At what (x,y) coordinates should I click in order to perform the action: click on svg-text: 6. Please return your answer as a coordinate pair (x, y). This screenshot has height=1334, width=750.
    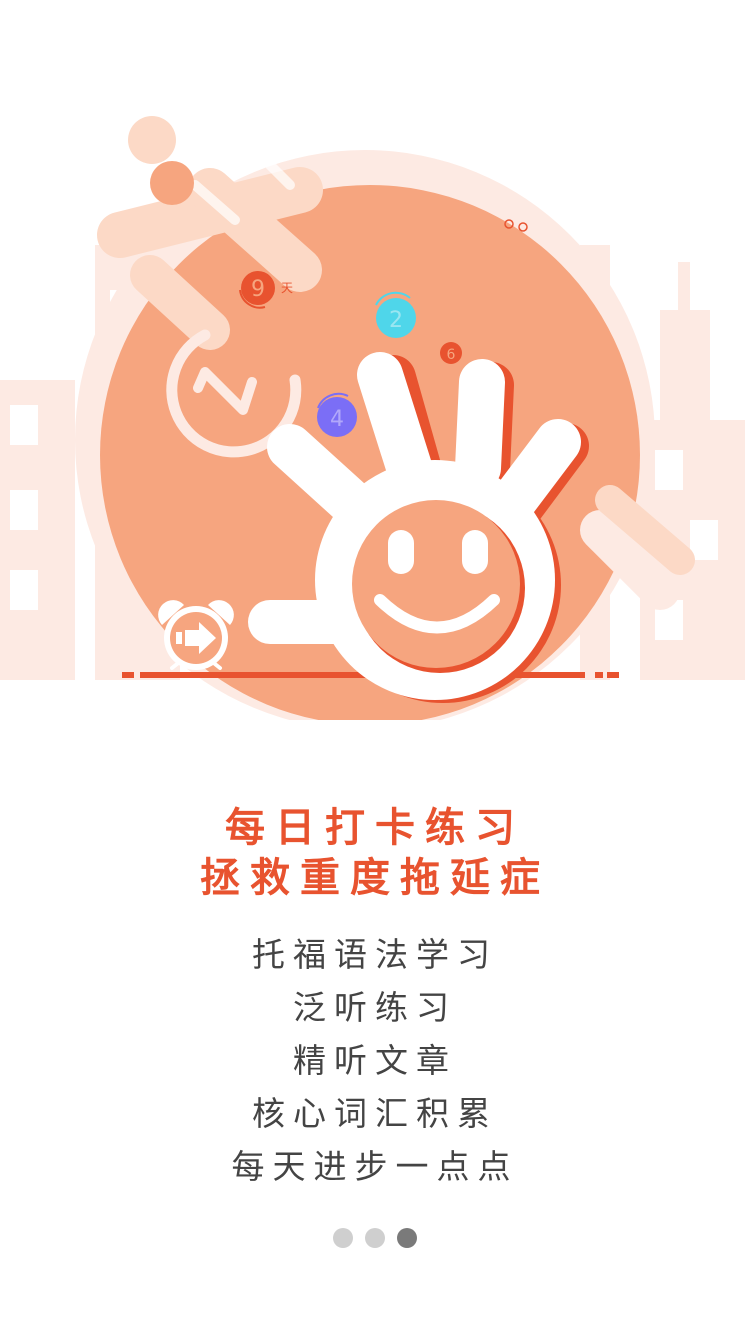
    Looking at the image, I should click on (451, 355).